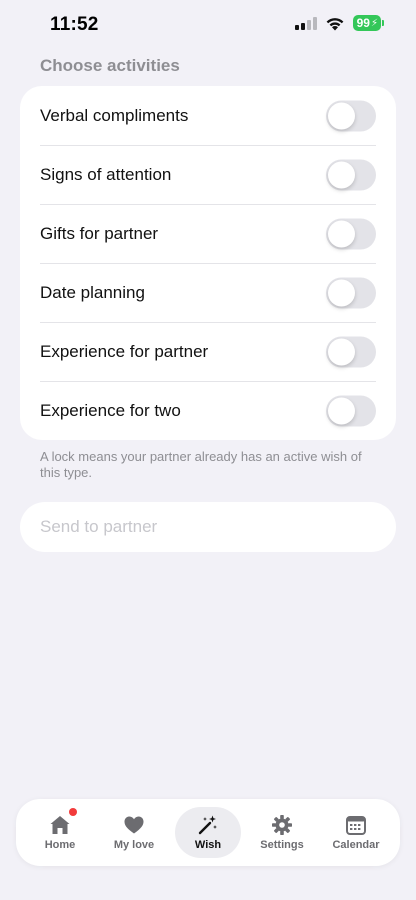 The width and height of the screenshot is (416, 900). Describe the element at coordinates (208, 825) in the screenshot. I see `magic-wand-icon` at that location.